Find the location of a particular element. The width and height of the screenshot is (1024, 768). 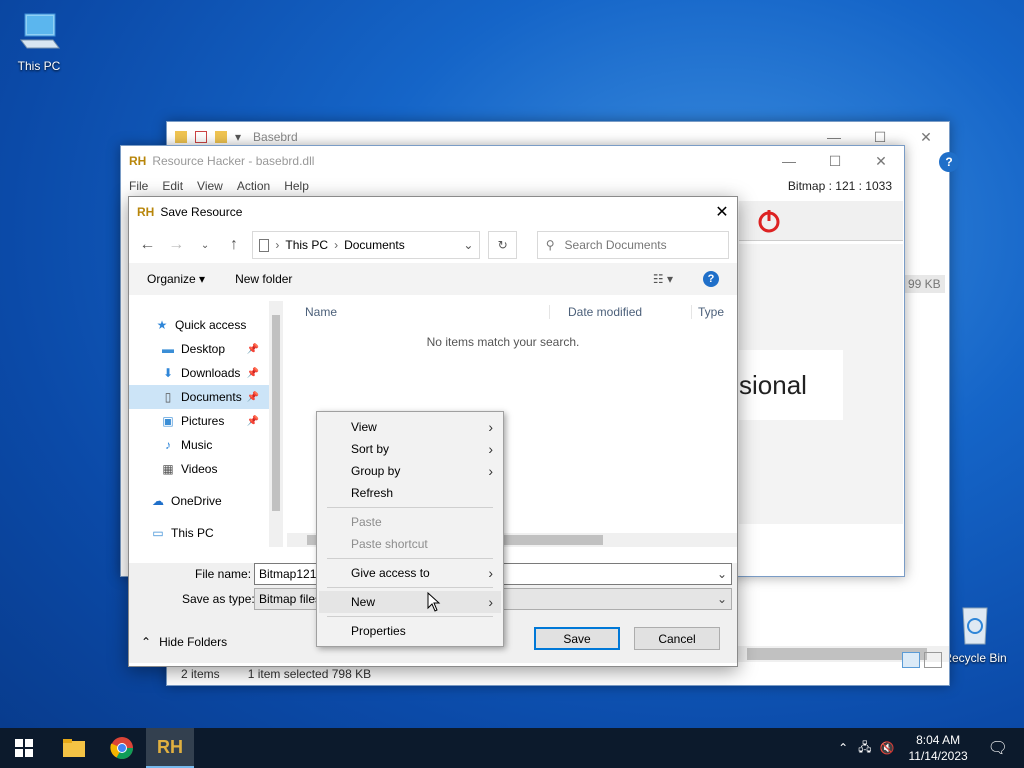

large-icons-view-icon is located at coordinates (933, 660).